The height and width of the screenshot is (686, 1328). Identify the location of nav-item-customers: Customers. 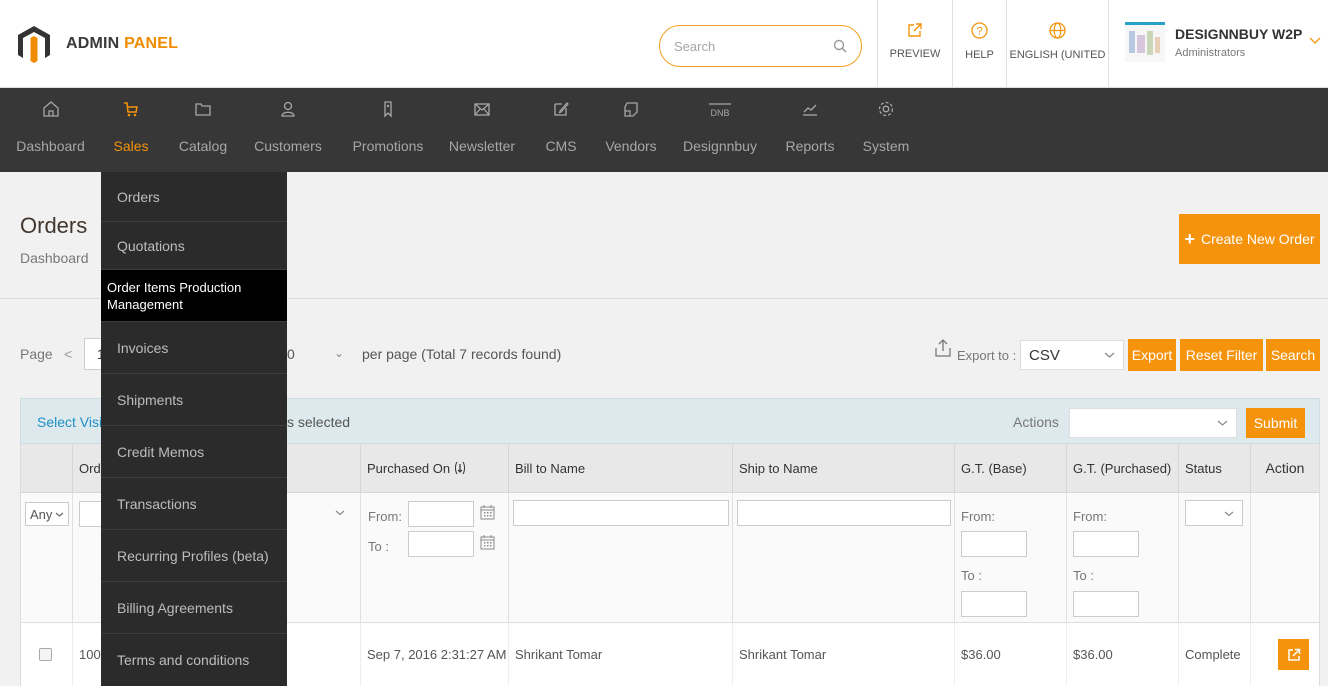
(288, 130).